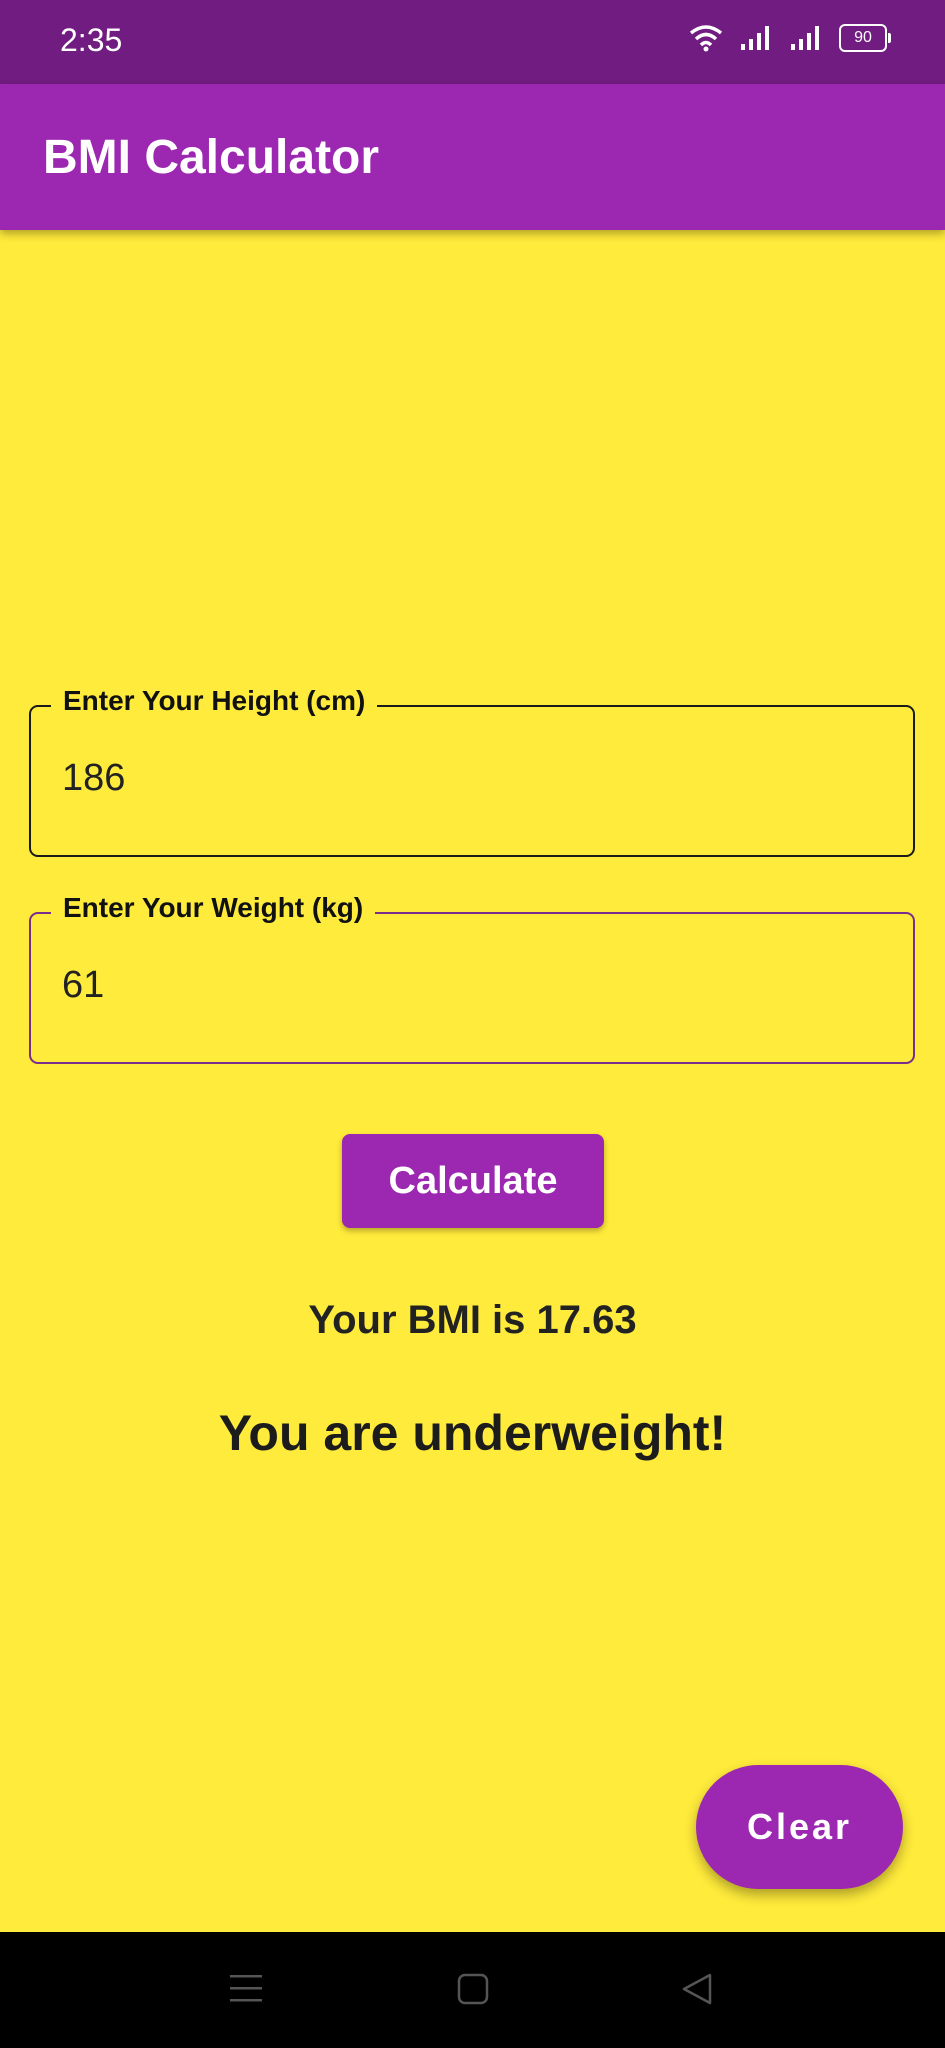 The image size is (945, 2048). Describe the element at coordinates (865, 38) in the screenshot. I see `battery-icon: 90` at that location.